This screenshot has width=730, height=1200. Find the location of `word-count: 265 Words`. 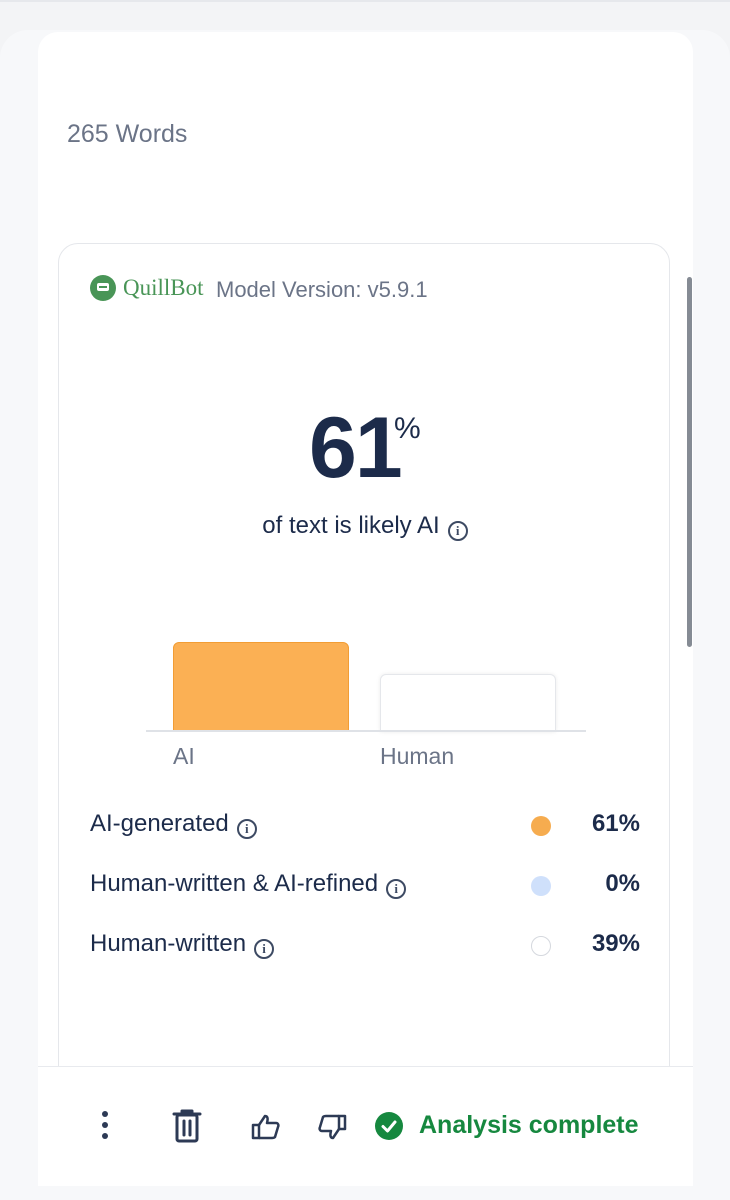

word-count: 265 Words is located at coordinates (127, 134).